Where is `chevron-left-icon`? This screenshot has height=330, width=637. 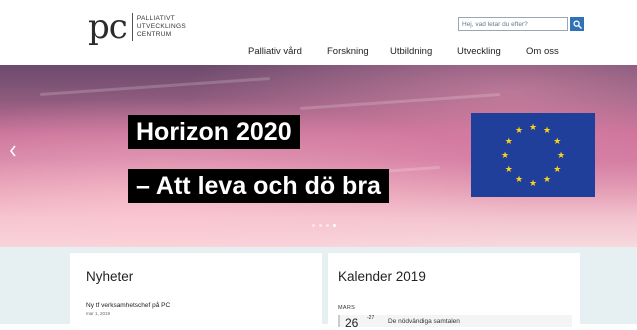
chevron-left-icon is located at coordinates (12, 151).